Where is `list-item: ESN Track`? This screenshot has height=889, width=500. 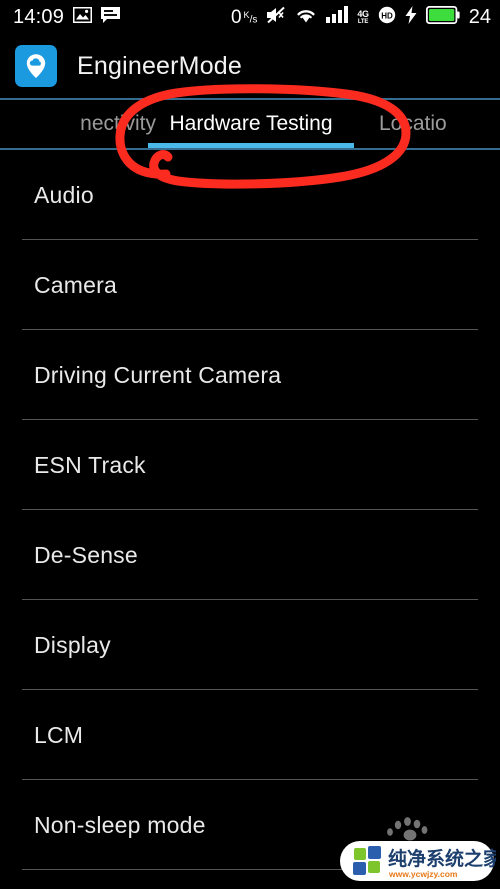 list-item: ESN Track is located at coordinates (250, 465).